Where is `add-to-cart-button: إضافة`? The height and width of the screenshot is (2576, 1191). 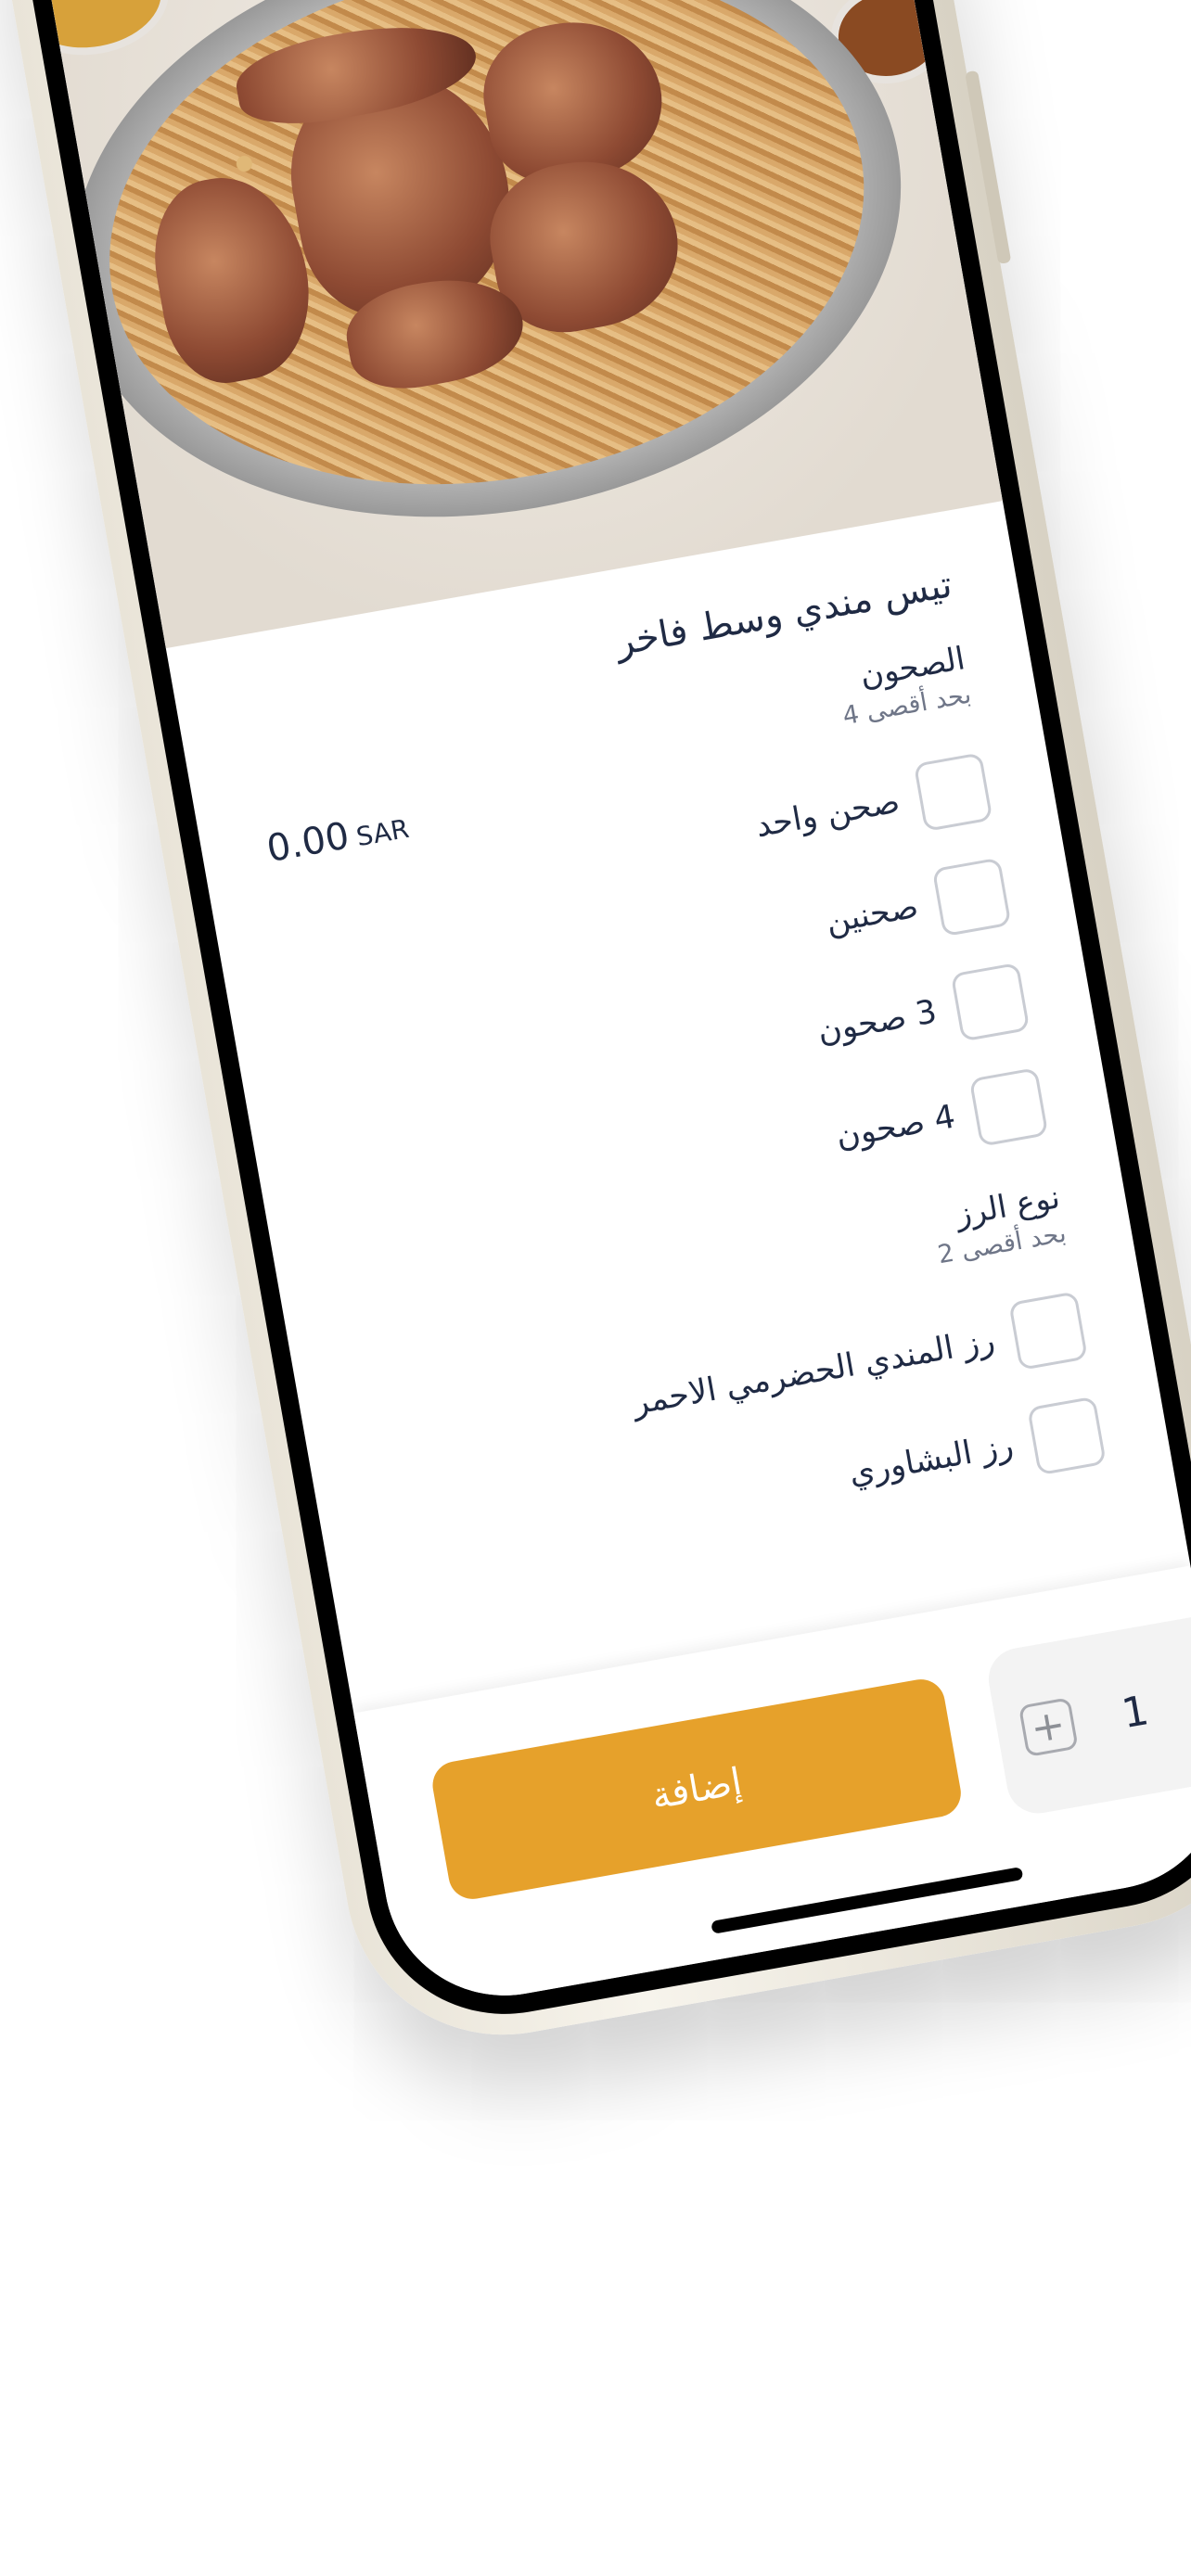
add-to-cart-button: إضافة is located at coordinates (697, 1789).